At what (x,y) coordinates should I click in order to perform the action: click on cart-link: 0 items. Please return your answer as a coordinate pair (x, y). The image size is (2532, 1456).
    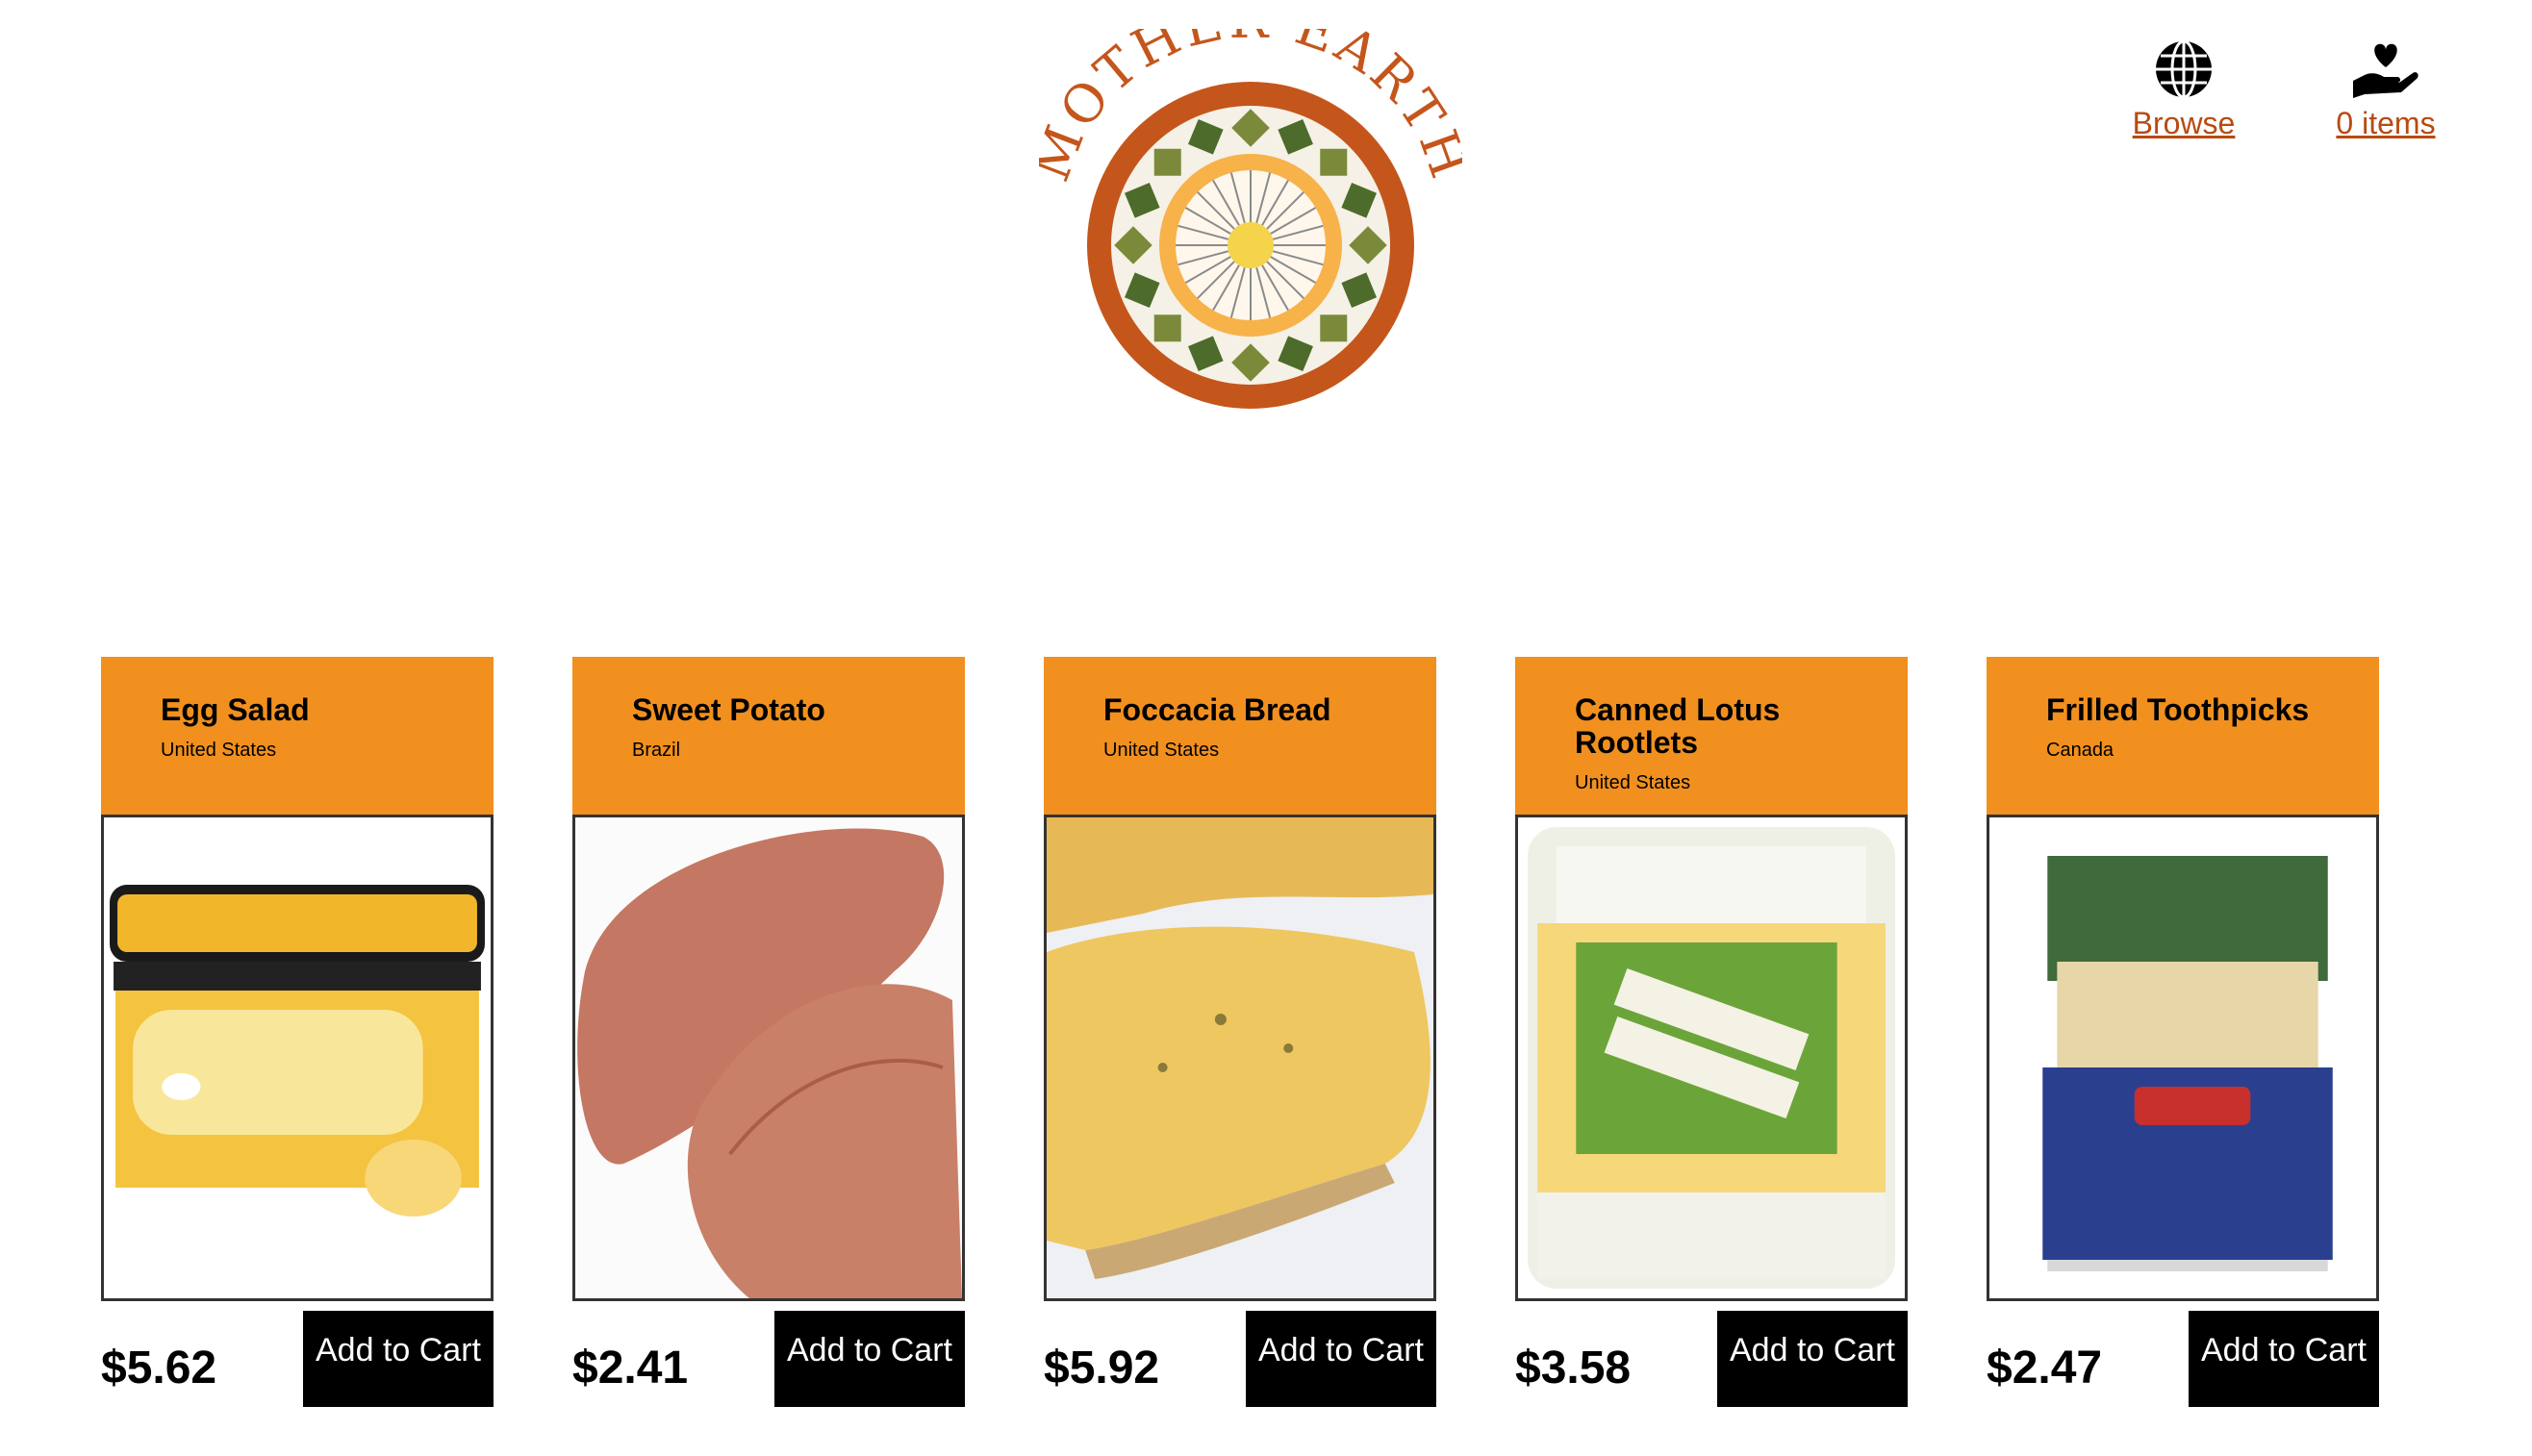
    Looking at the image, I should click on (2386, 123).